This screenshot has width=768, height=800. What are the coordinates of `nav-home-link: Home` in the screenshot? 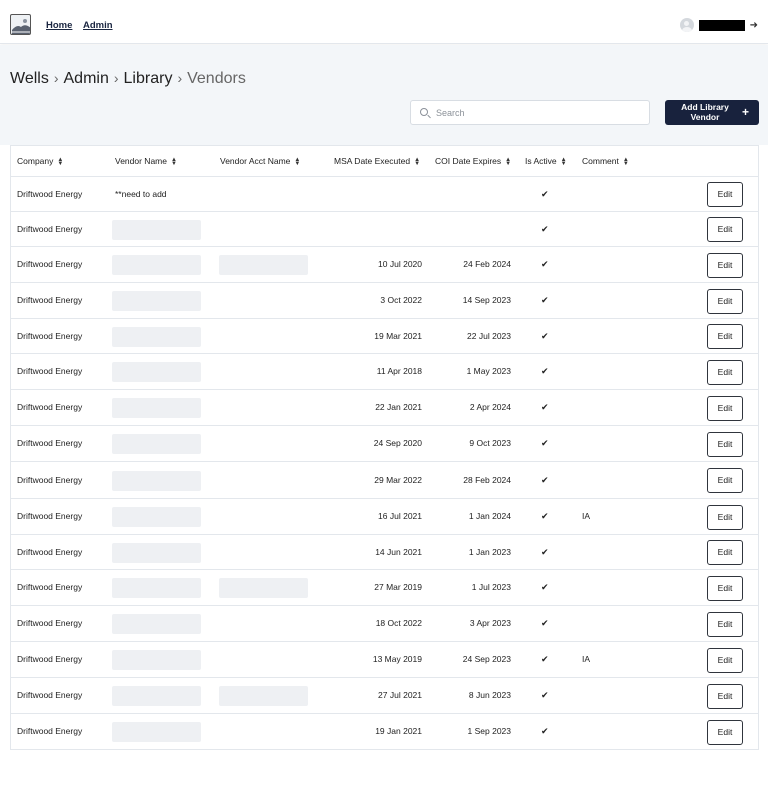 It's located at (59, 25).